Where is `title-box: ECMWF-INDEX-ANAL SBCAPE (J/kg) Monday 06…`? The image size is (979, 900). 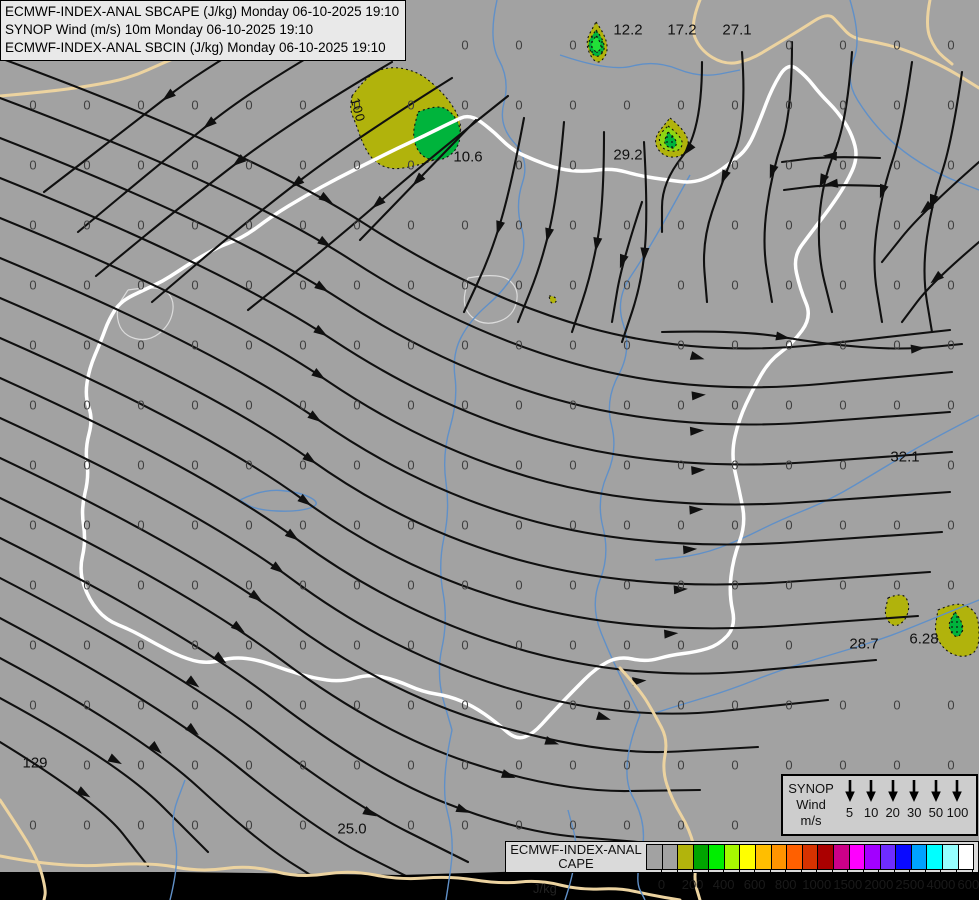
title-box: ECMWF-INDEX-ANAL SBCAPE (J/kg) Monday 06… is located at coordinates (203, 30).